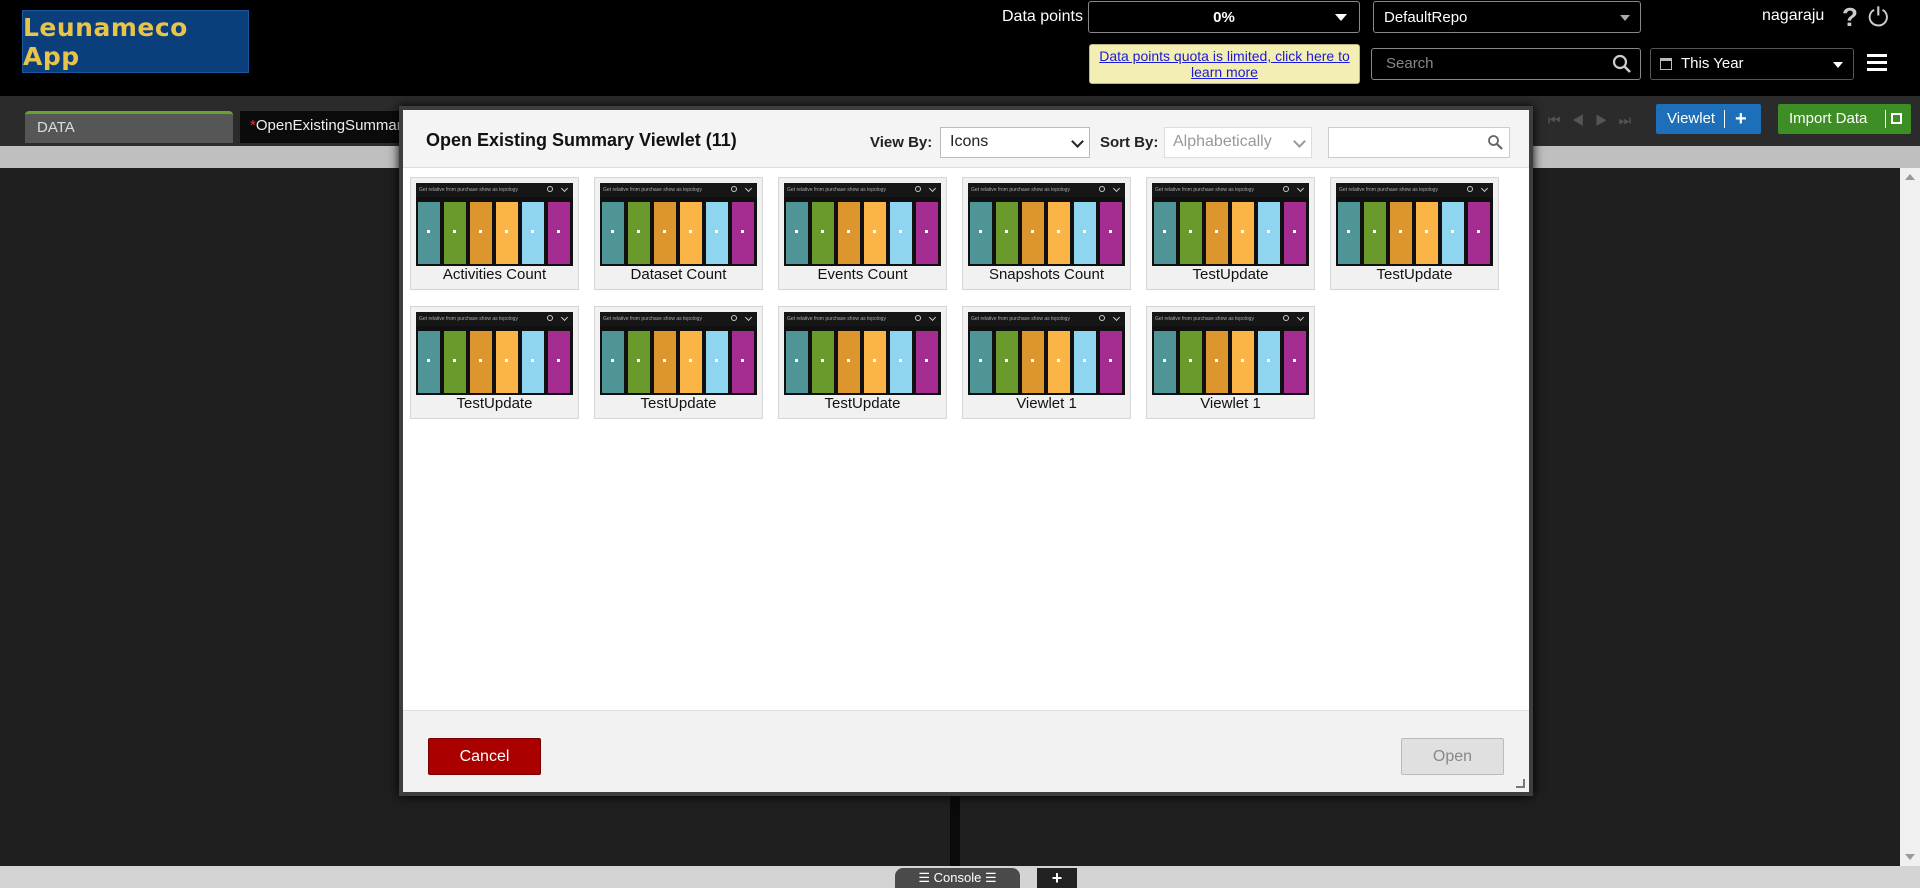 The image size is (1920, 888). What do you see at coordinates (862, 403) in the screenshot?
I see `viewlet-tile-label: TestUpdate` at bounding box center [862, 403].